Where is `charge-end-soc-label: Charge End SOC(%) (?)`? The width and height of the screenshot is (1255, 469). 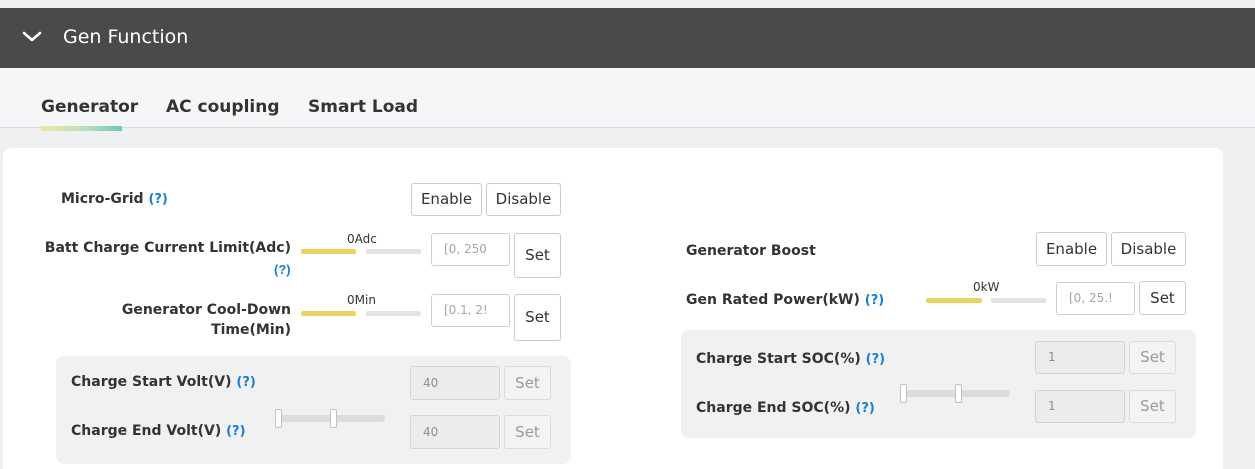 charge-end-soc-label: Charge End SOC(%) (?) is located at coordinates (785, 408).